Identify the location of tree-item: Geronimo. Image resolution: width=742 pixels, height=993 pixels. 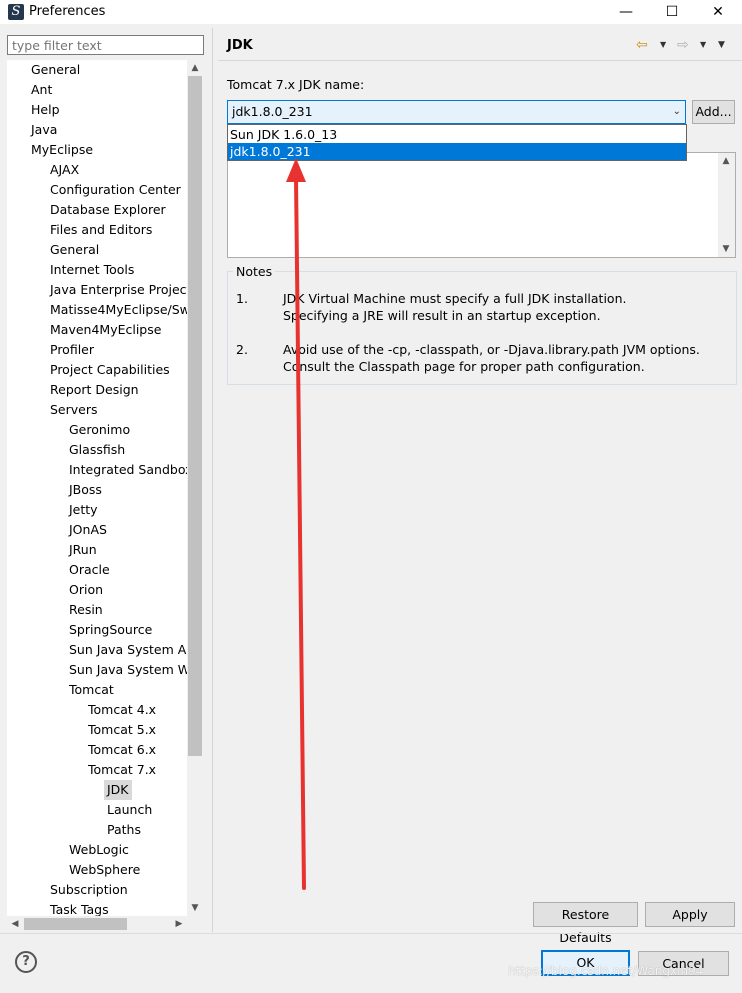
(99, 430).